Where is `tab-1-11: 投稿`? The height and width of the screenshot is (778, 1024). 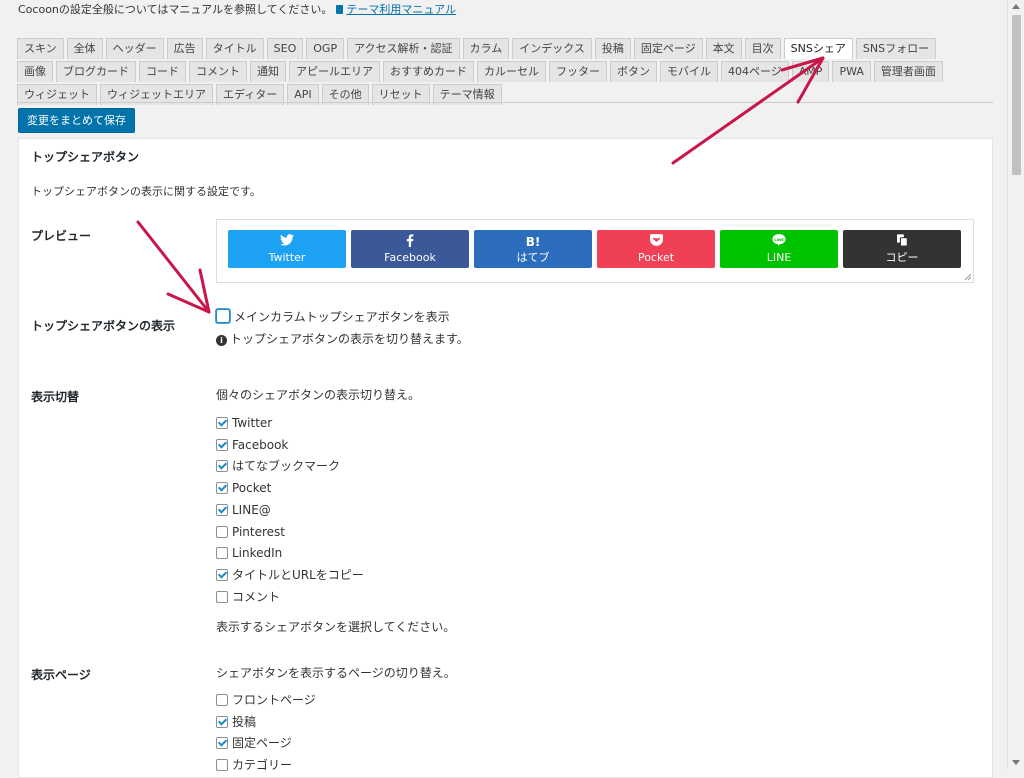 tab-1-11: 投稿 is located at coordinates (612, 48).